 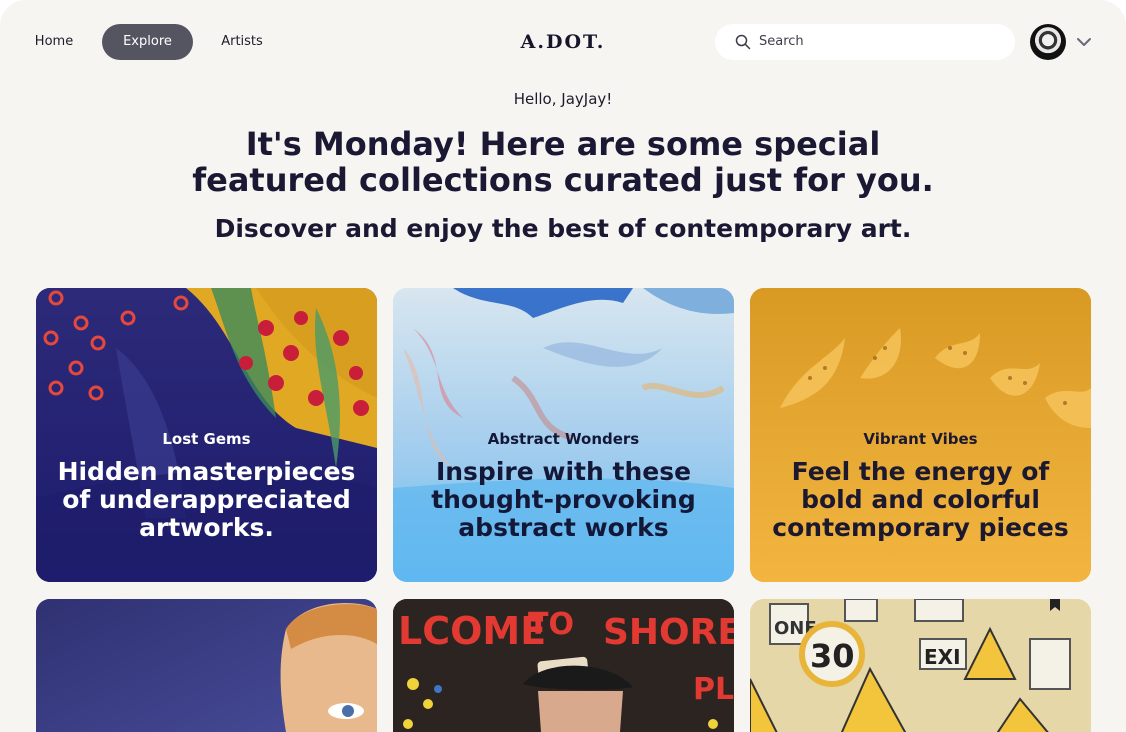 I want to click on search-box, so click(x=865, y=42).